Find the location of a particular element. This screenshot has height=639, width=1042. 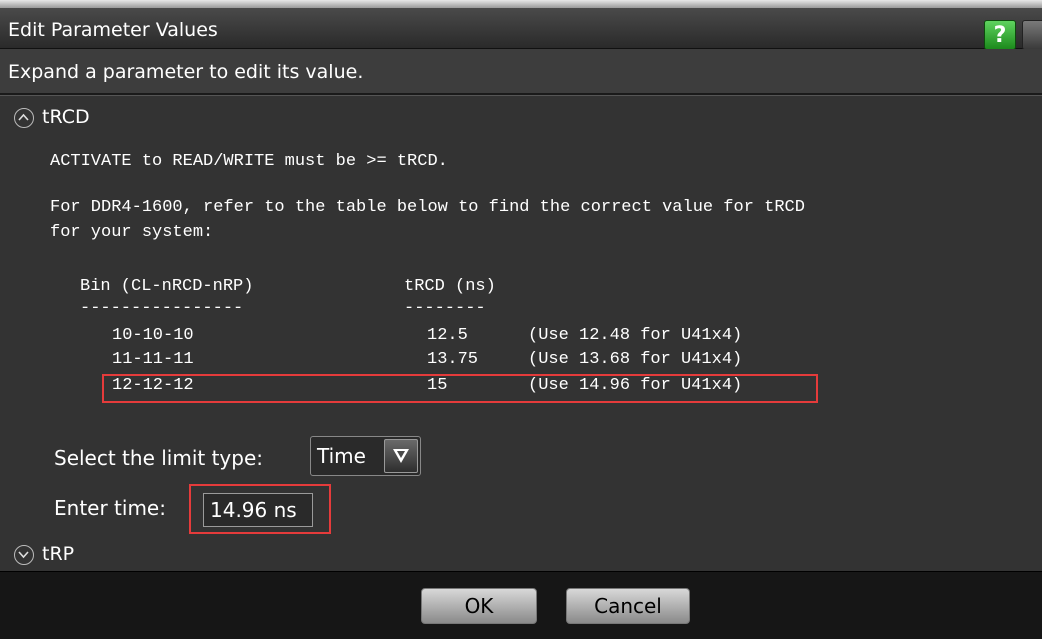

param-name-trp: tRP is located at coordinates (58, 554).